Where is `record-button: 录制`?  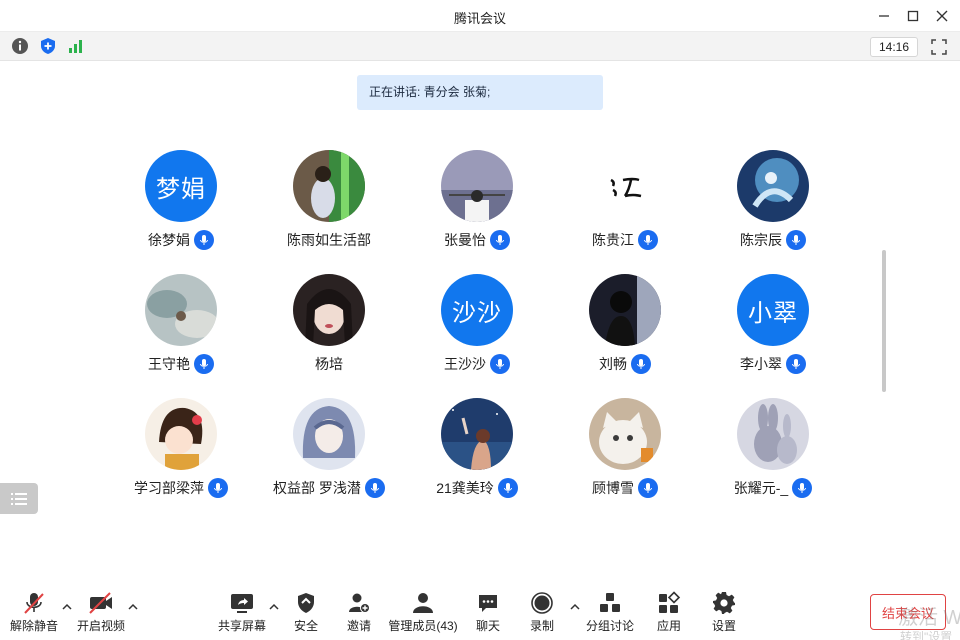
record-button: 录制 is located at coordinates (542, 612).